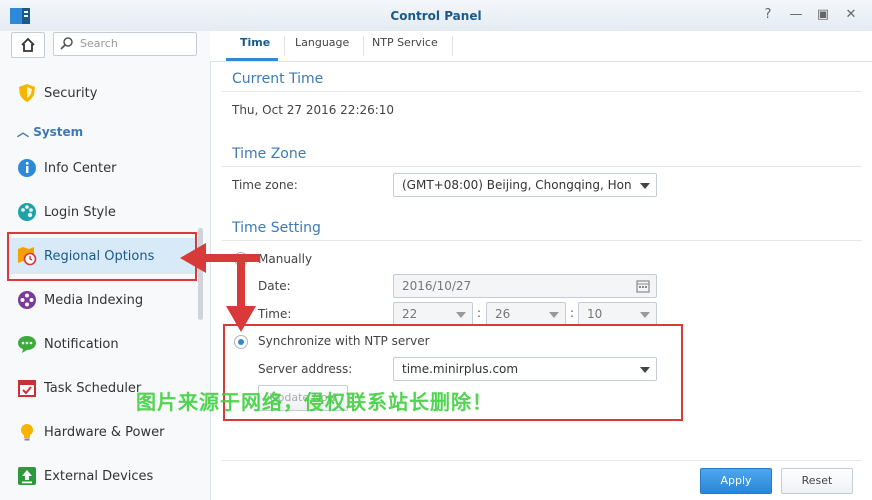  What do you see at coordinates (71, 93) in the screenshot?
I see `sidebar-item-label: Security` at bounding box center [71, 93].